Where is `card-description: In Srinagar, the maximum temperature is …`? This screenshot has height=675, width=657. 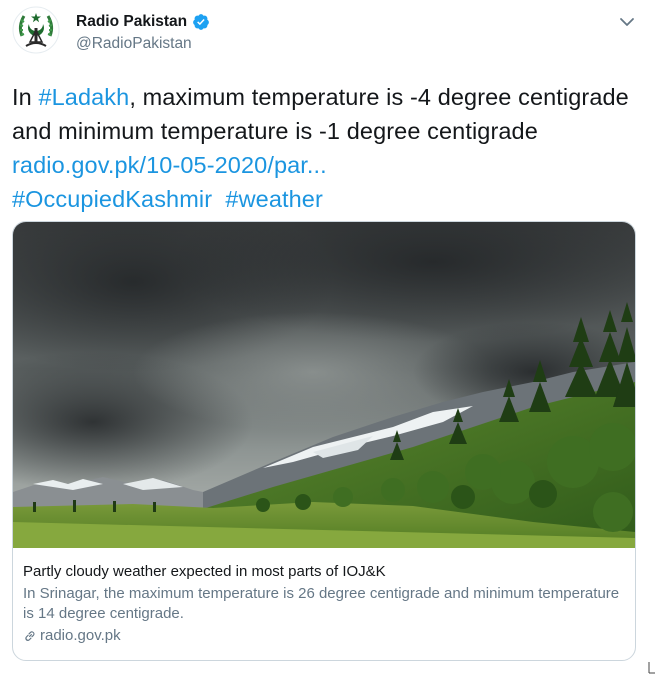 card-description: In Srinagar, the maximum temperature is … is located at coordinates (321, 603).